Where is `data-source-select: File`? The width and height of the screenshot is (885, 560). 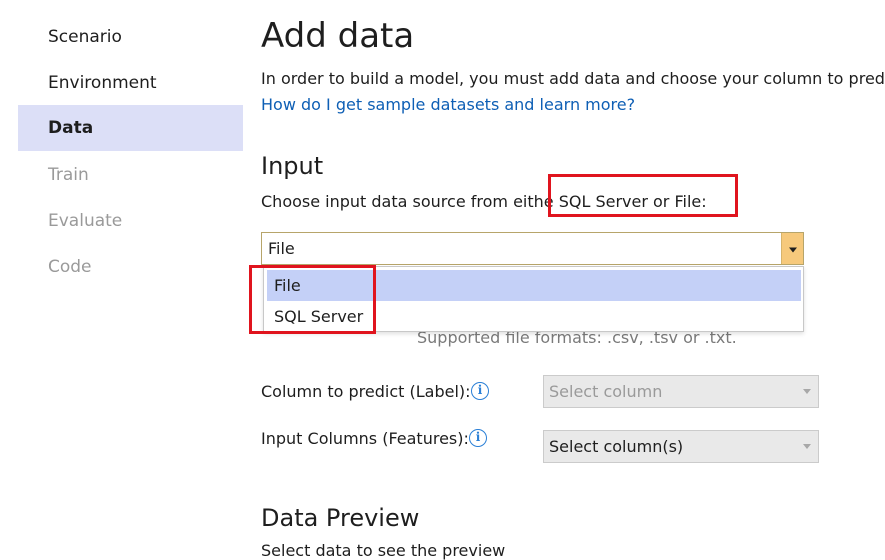 data-source-select: File is located at coordinates (532, 248).